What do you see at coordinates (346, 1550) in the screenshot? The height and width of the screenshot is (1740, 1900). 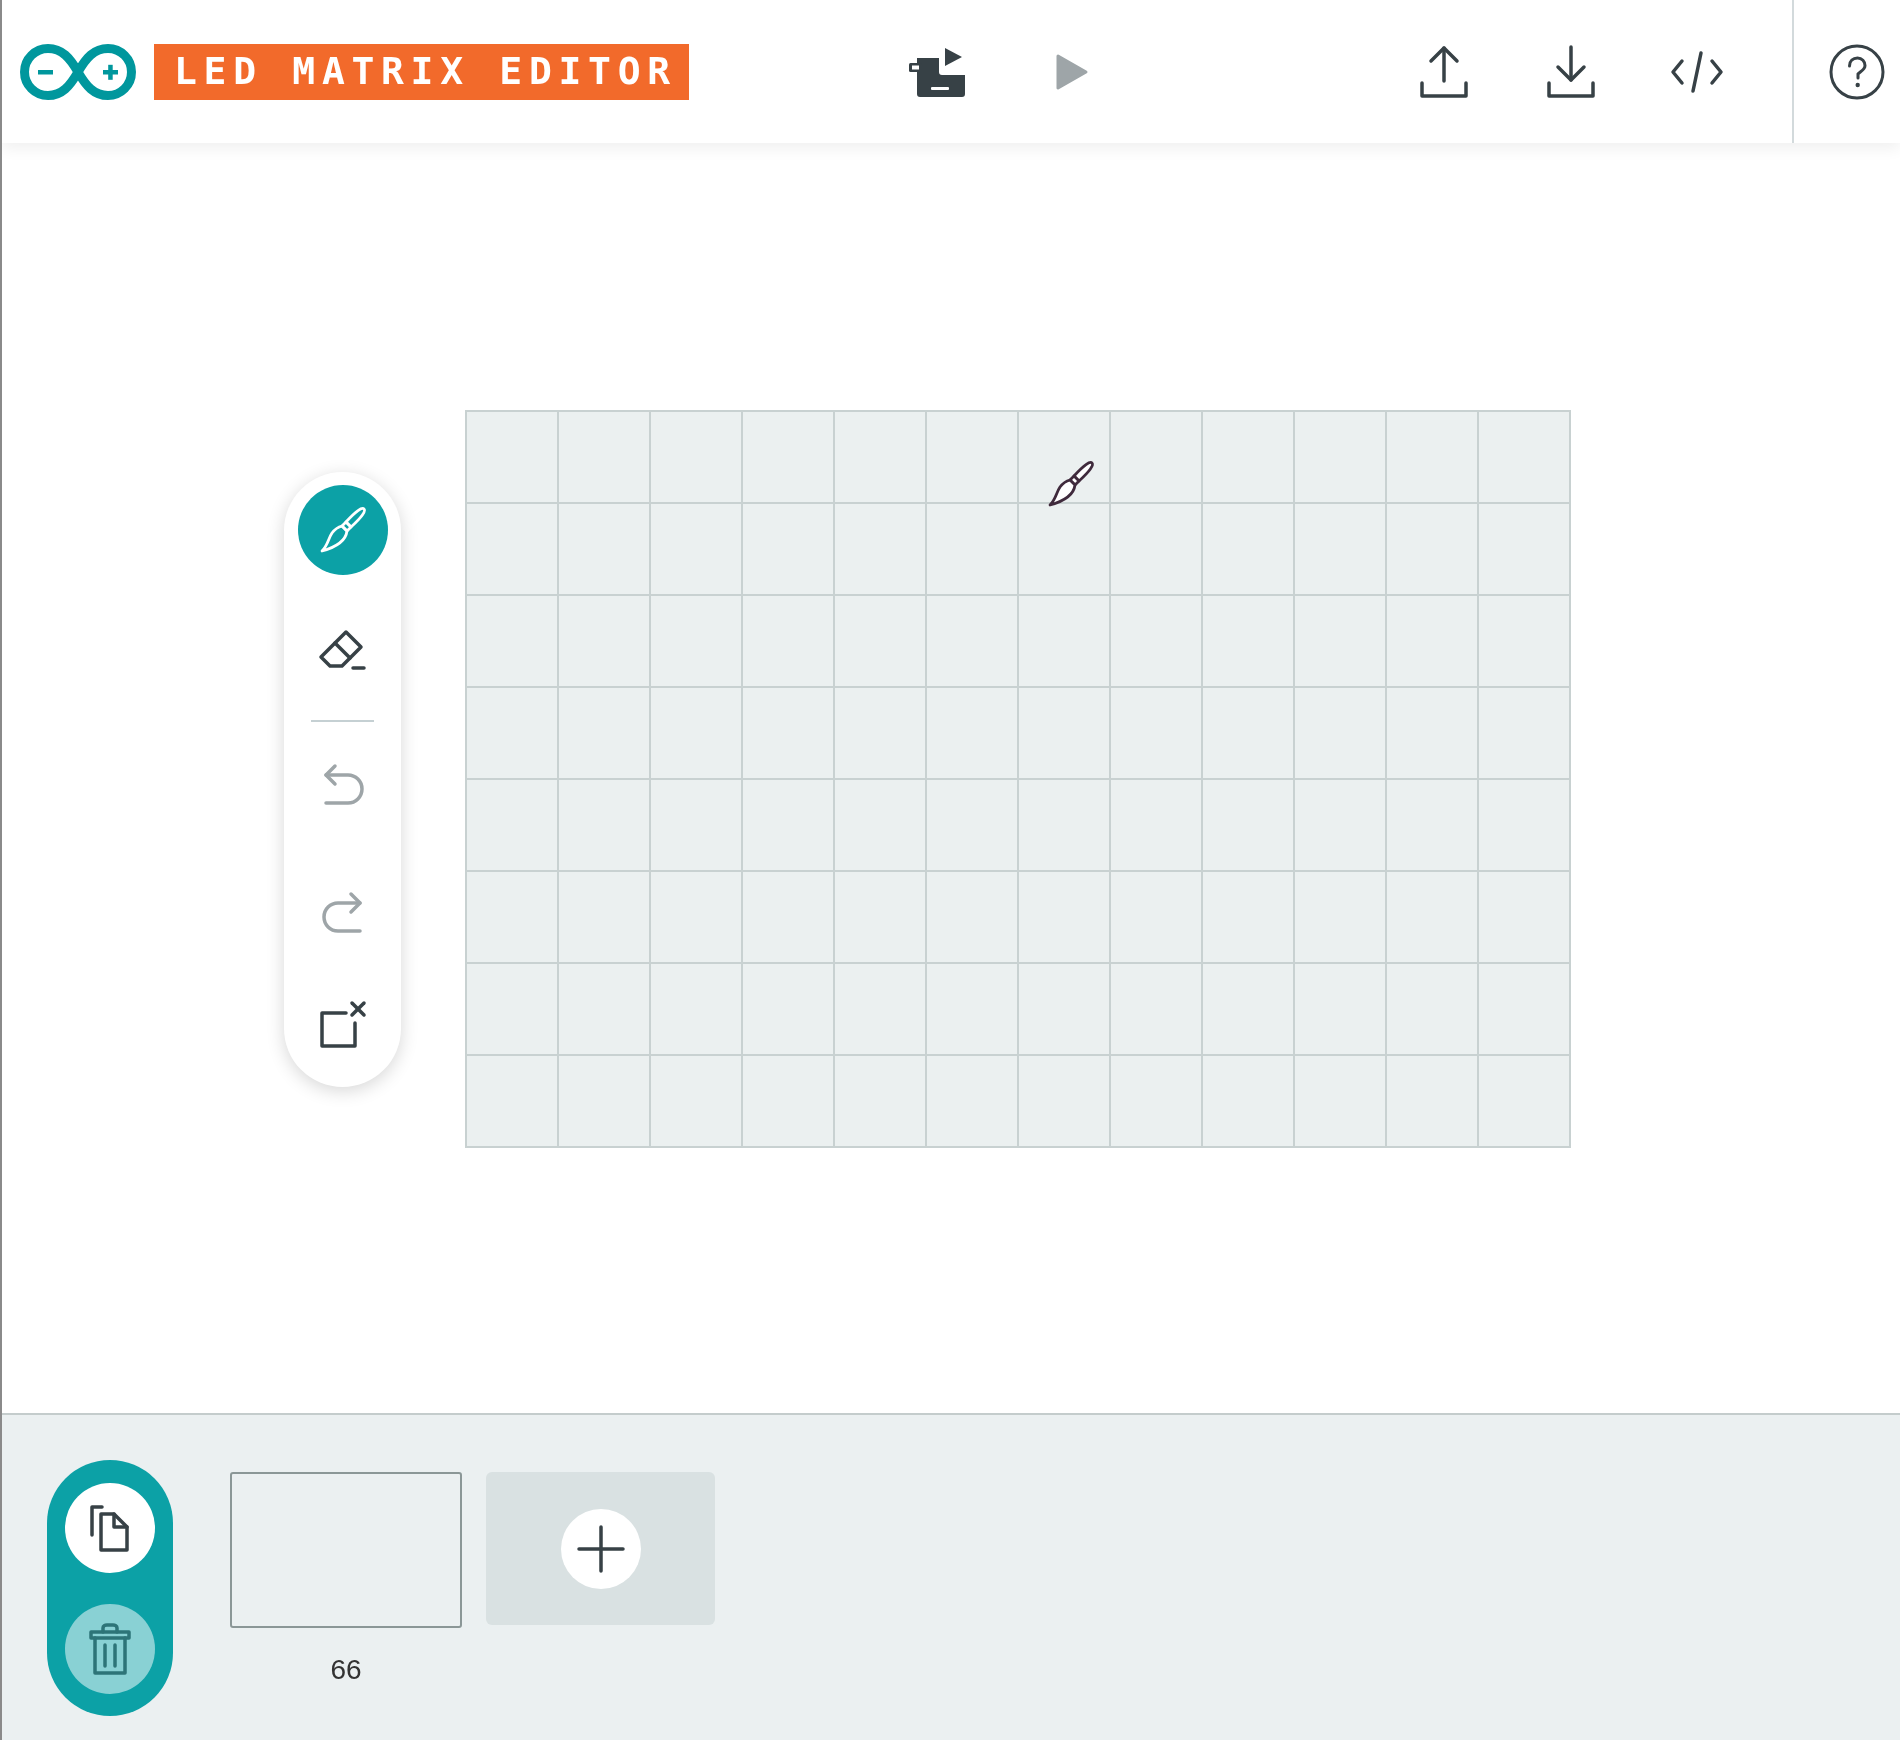 I see `frame-thumbnail` at bounding box center [346, 1550].